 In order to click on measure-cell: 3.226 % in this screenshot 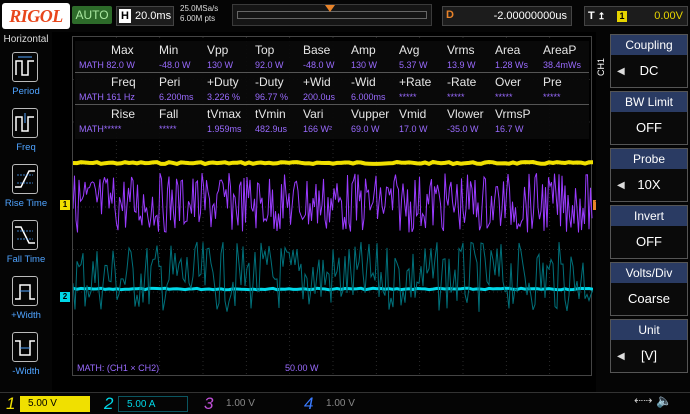, I will do `click(224, 97)`.